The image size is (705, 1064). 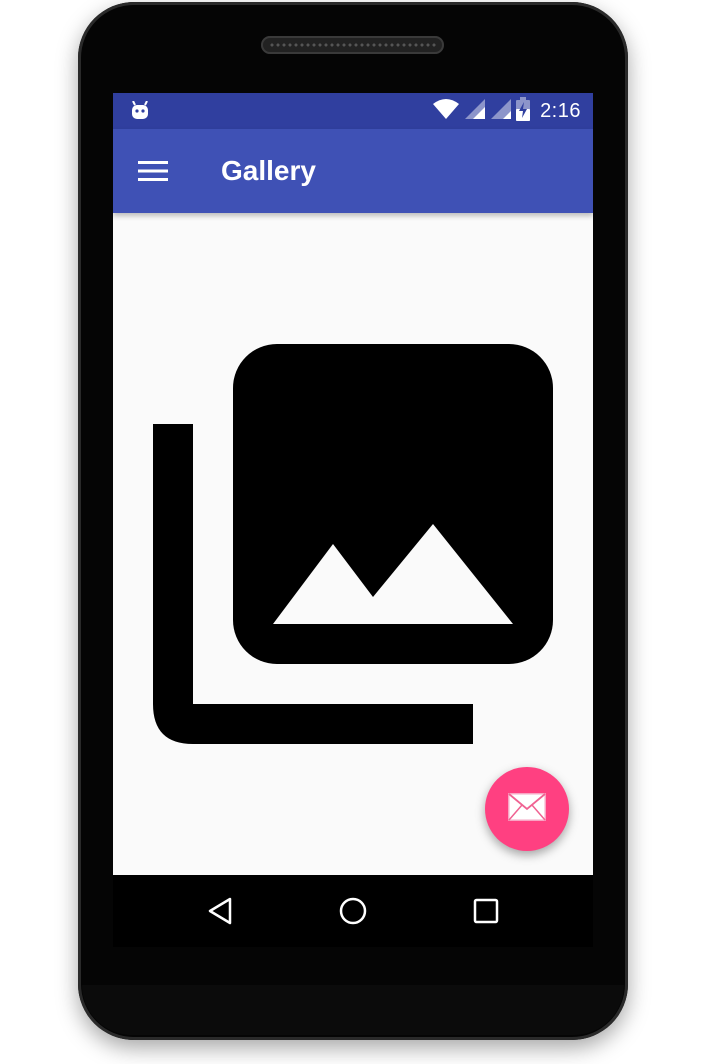 What do you see at coordinates (353, 171) in the screenshot?
I see `app-bar: Gallery` at bounding box center [353, 171].